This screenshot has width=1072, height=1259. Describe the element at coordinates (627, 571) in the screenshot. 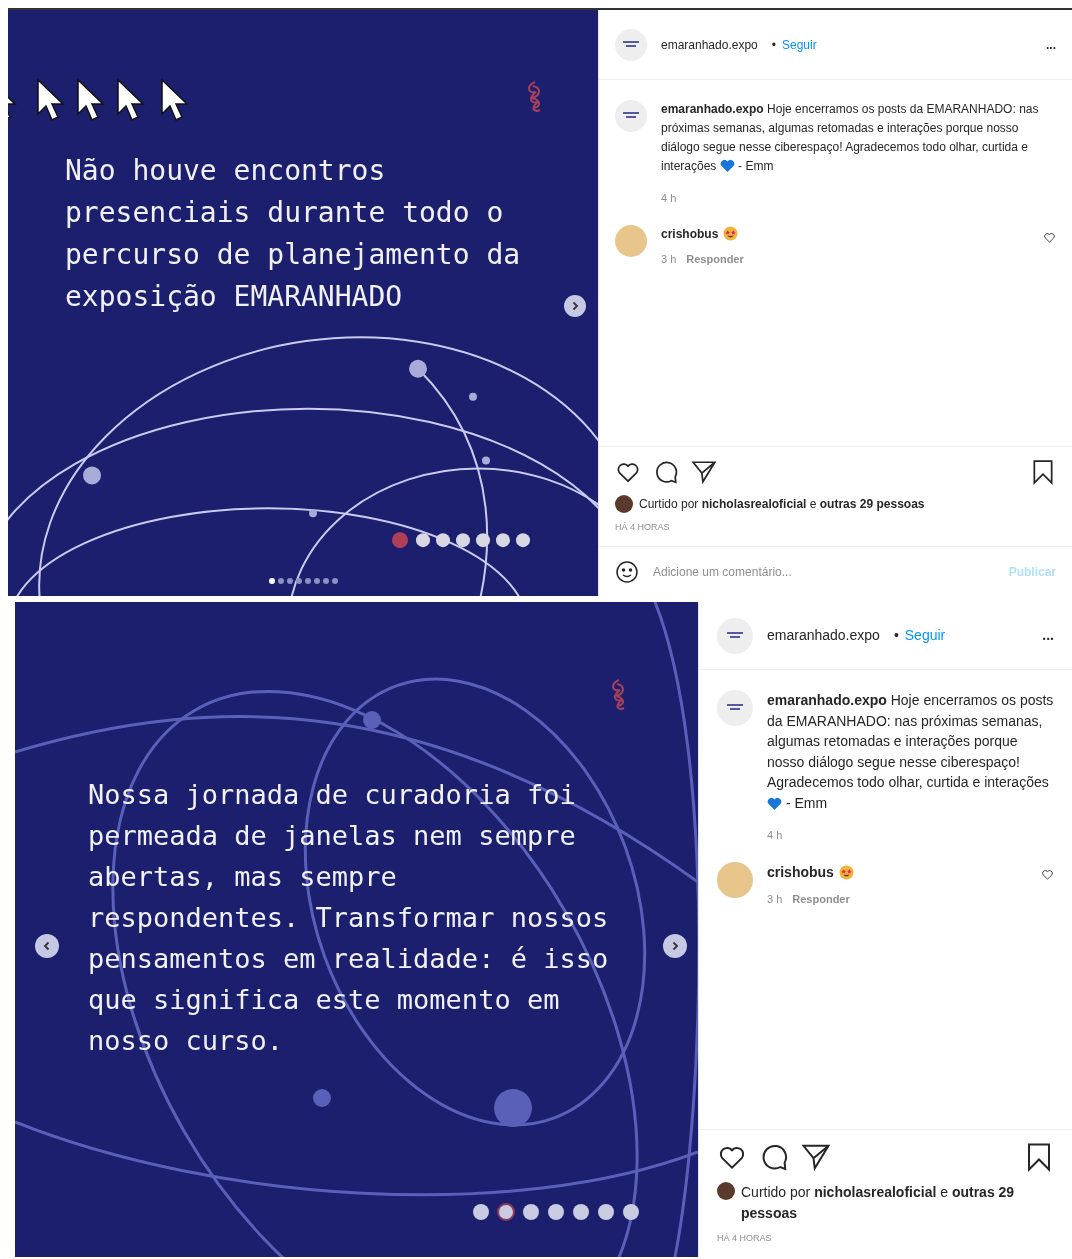

I see `smiley-icon` at that location.